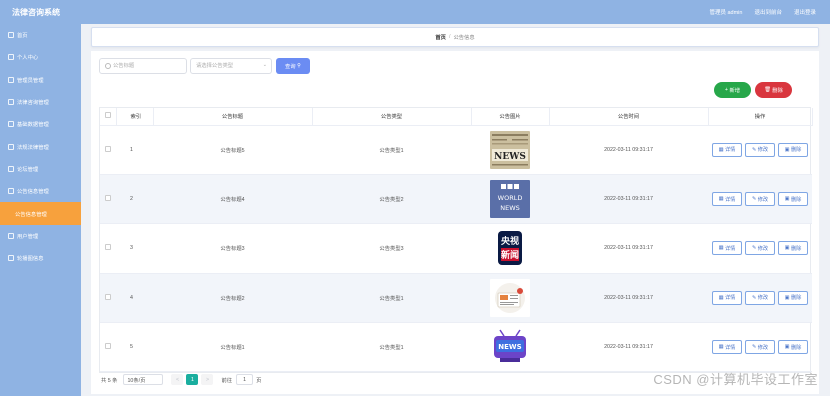 Image resolution: width=830 pixels, height=396 pixels. Describe the element at coordinates (735, 91) in the screenshot. I see `add-button-label: 新增` at that location.